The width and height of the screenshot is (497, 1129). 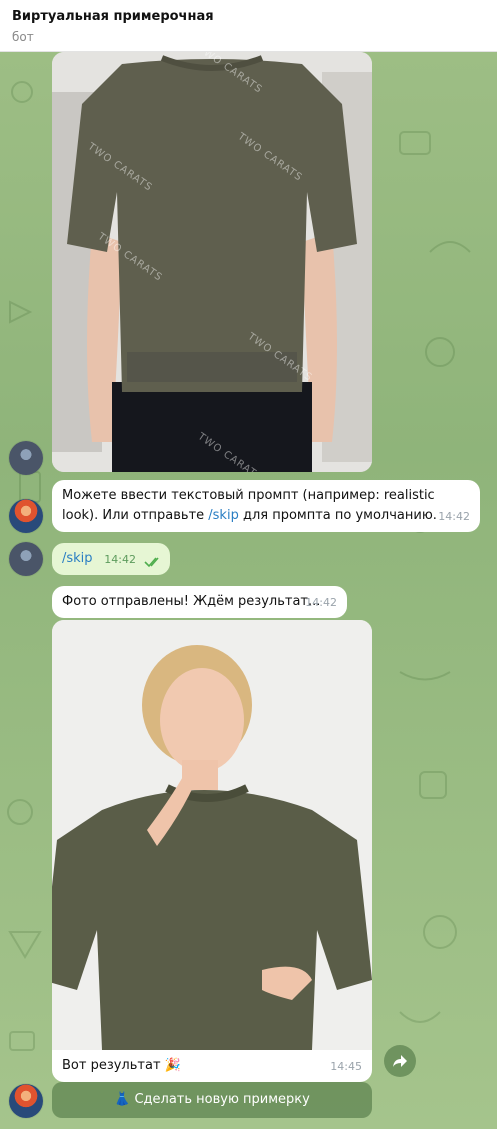 What do you see at coordinates (121, 1065) in the screenshot?
I see `message-text: Вот результат 🎉` at bounding box center [121, 1065].